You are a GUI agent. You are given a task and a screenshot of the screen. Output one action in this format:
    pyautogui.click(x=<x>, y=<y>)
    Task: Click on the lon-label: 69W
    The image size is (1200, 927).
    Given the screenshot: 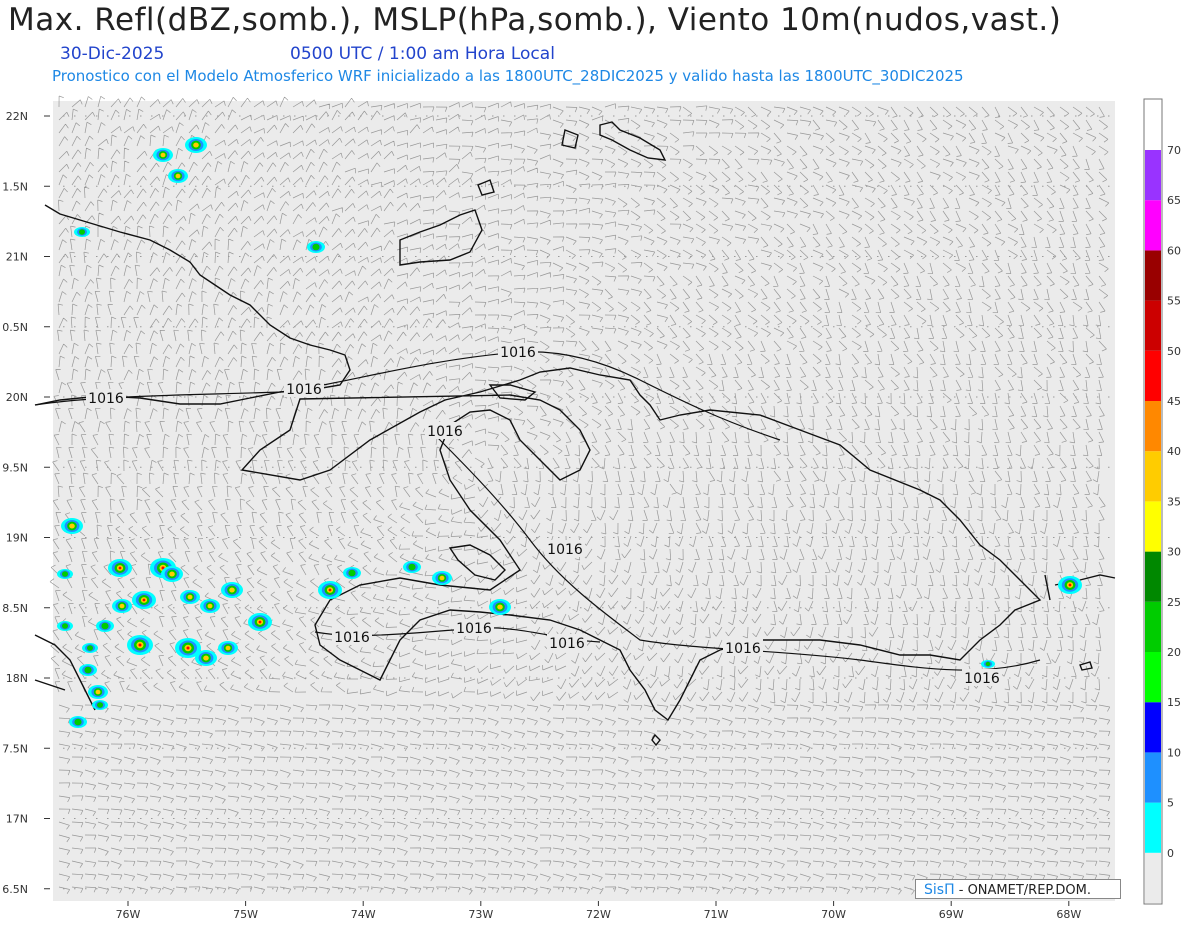 What is the action you would take?
    pyautogui.click(x=951, y=914)
    